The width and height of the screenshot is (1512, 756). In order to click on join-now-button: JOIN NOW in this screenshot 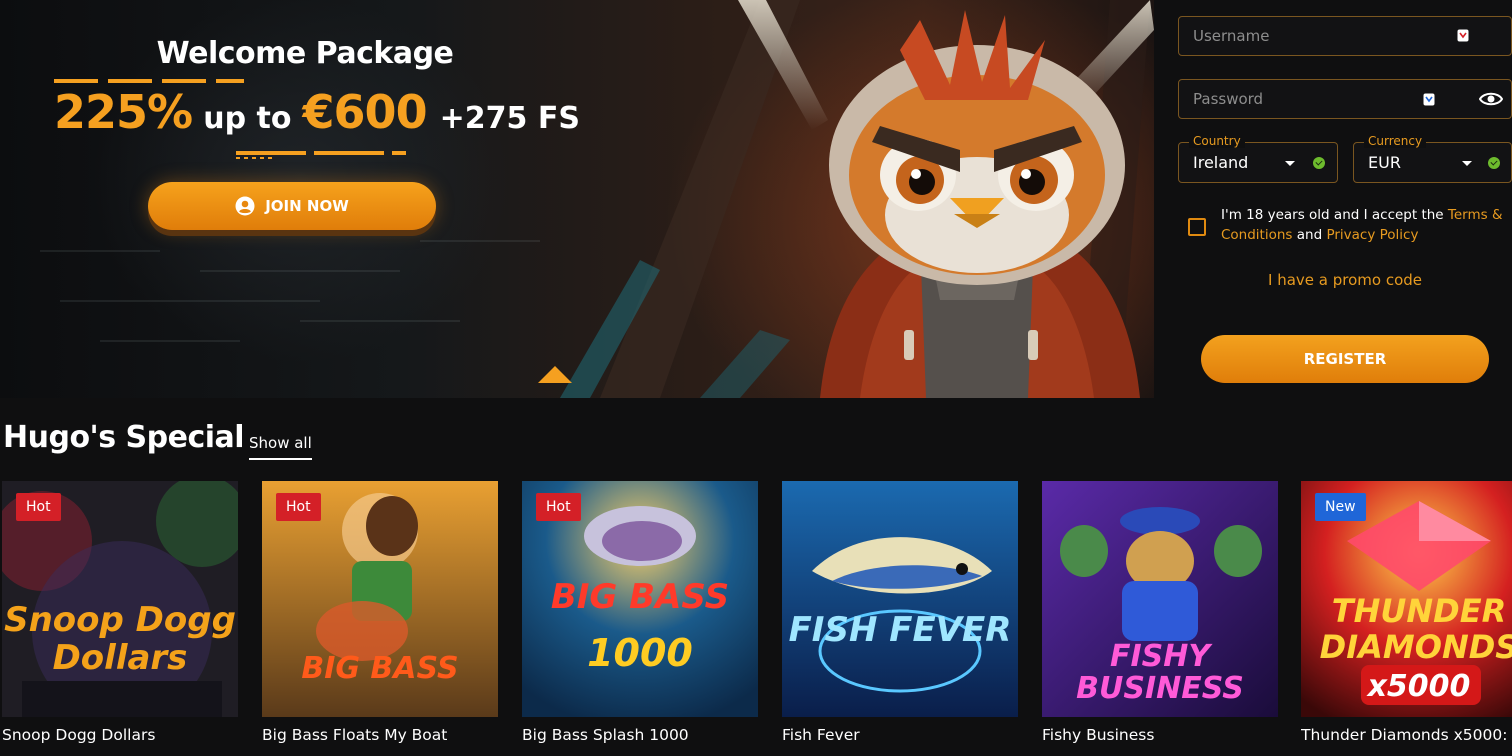, I will do `click(292, 206)`.